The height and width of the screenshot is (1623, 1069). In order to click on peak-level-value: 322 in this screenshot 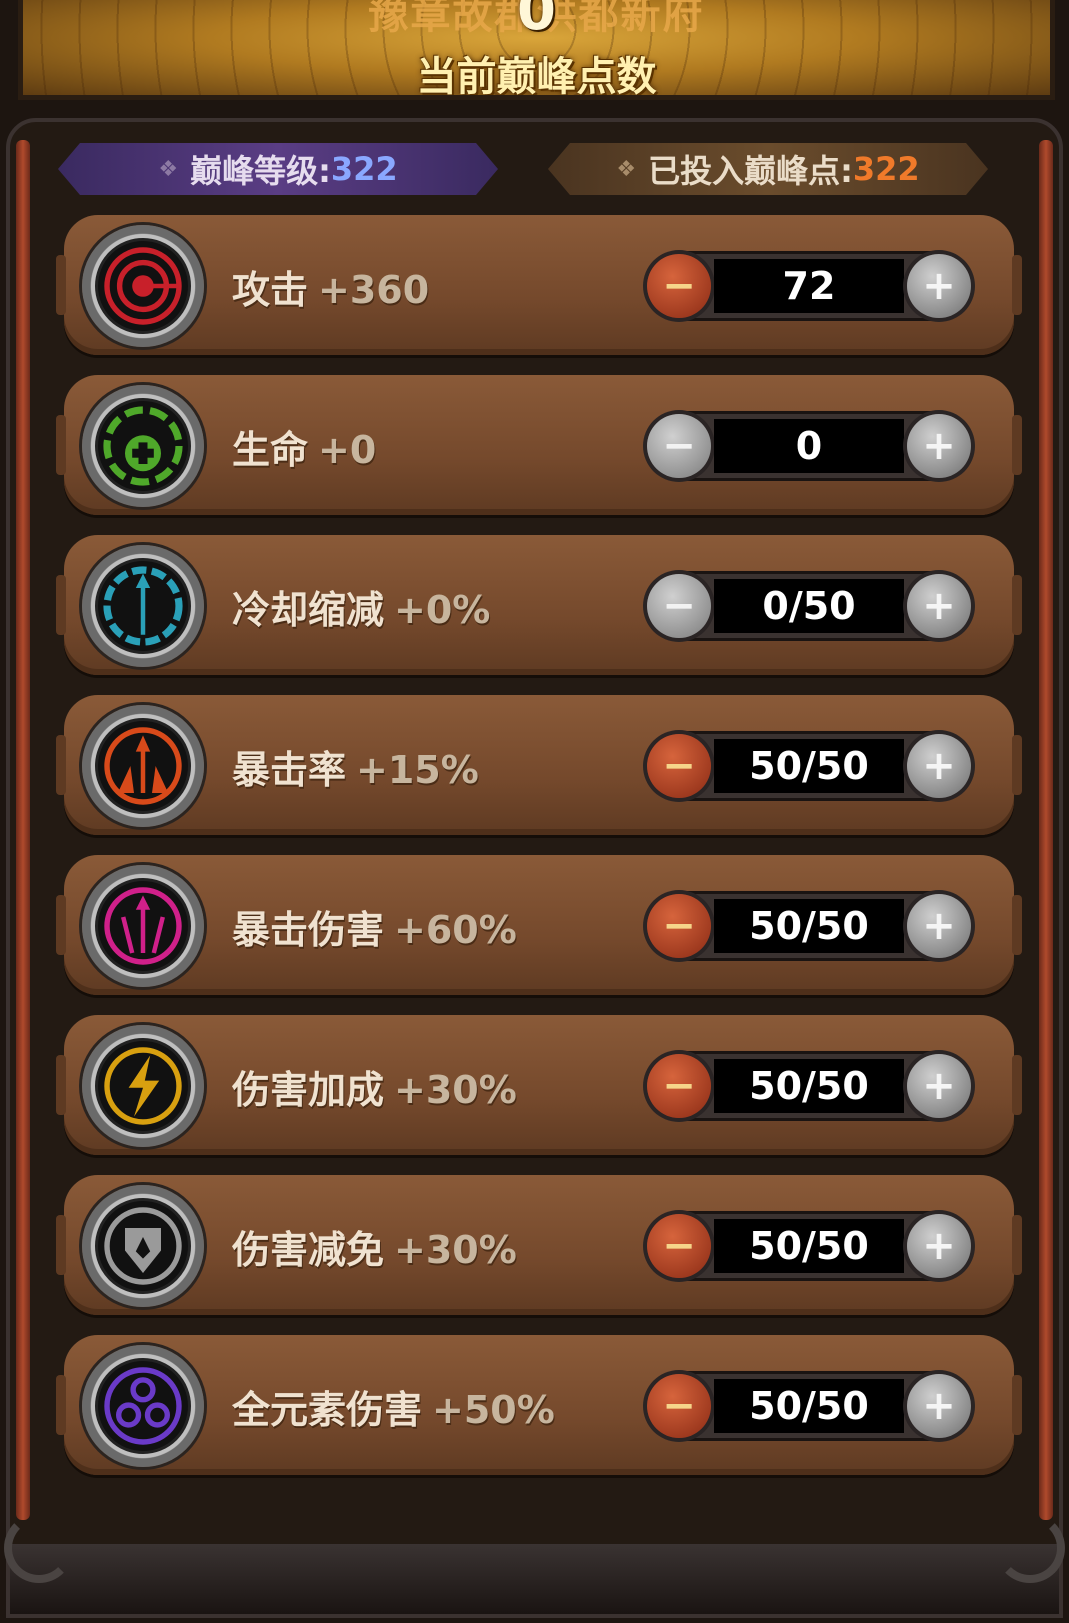, I will do `click(364, 169)`.